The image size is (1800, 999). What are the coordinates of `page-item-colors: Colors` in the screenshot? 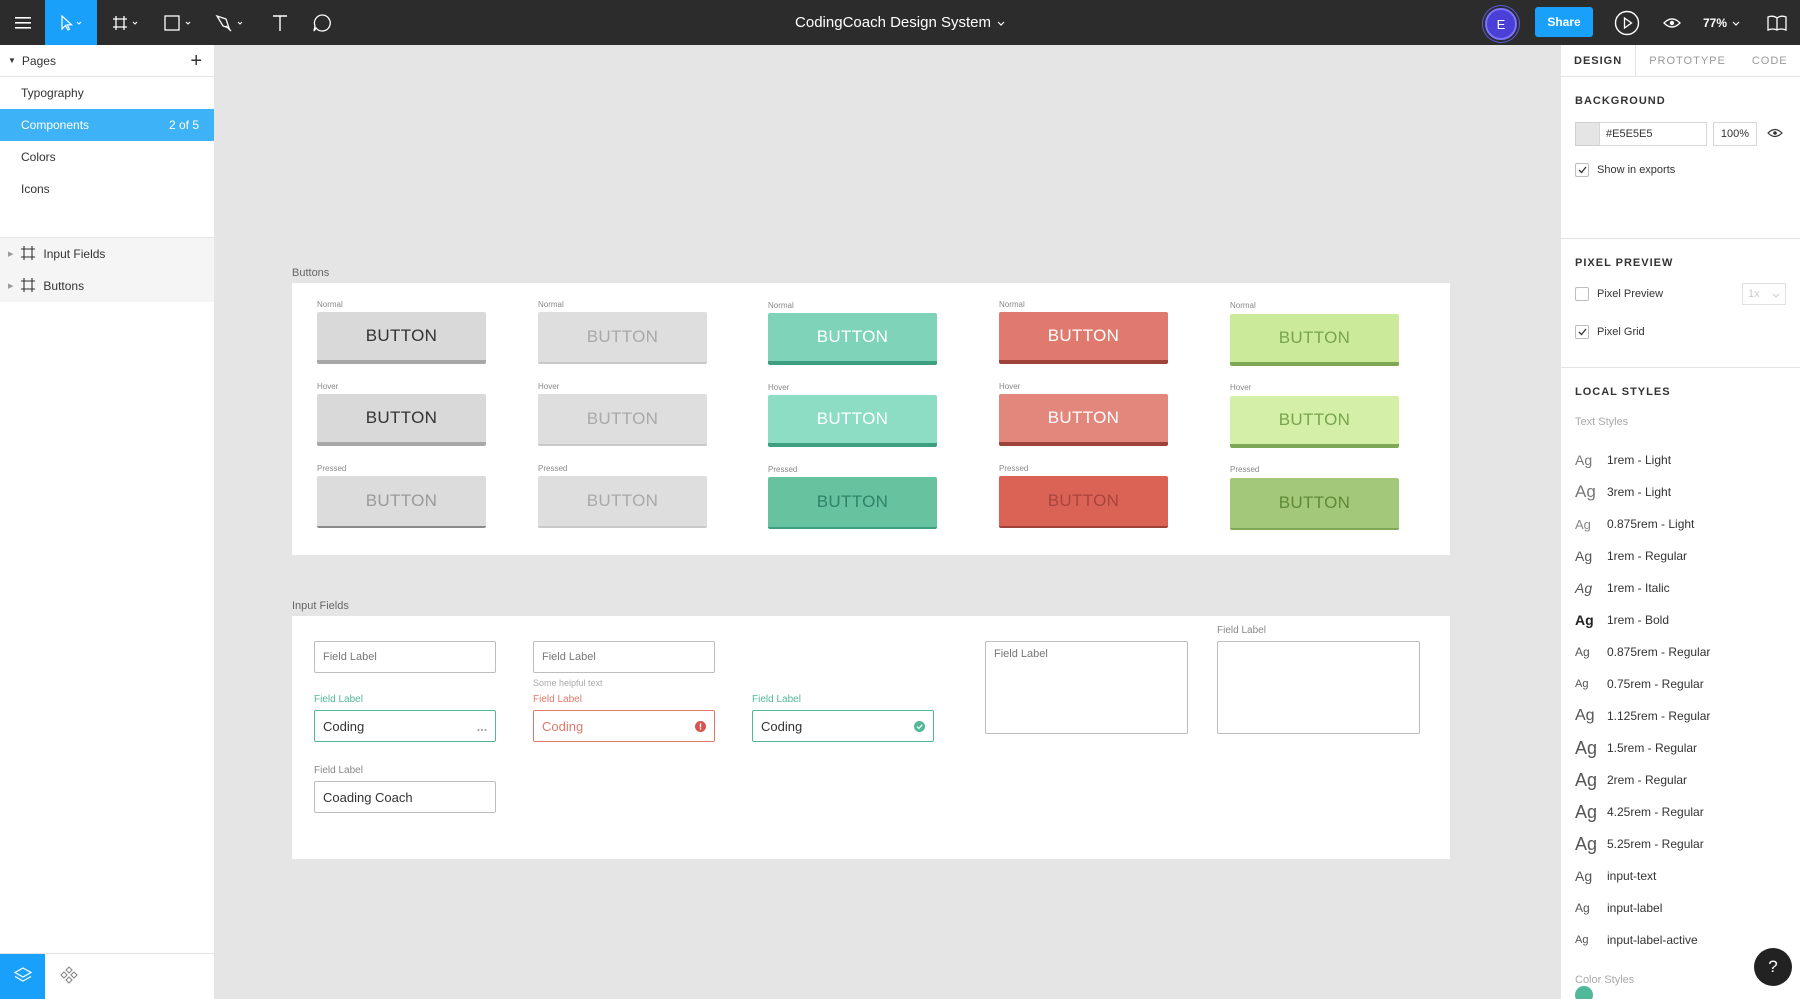 It's located at (107, 157).